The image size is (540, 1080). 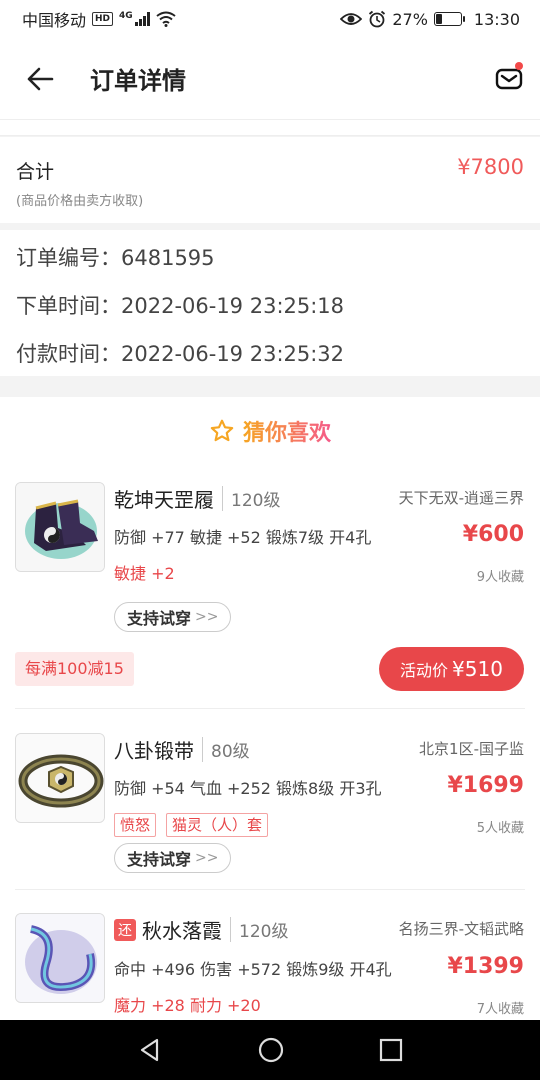 I want to click on item-level: 80级, so click(x=226, y=749).